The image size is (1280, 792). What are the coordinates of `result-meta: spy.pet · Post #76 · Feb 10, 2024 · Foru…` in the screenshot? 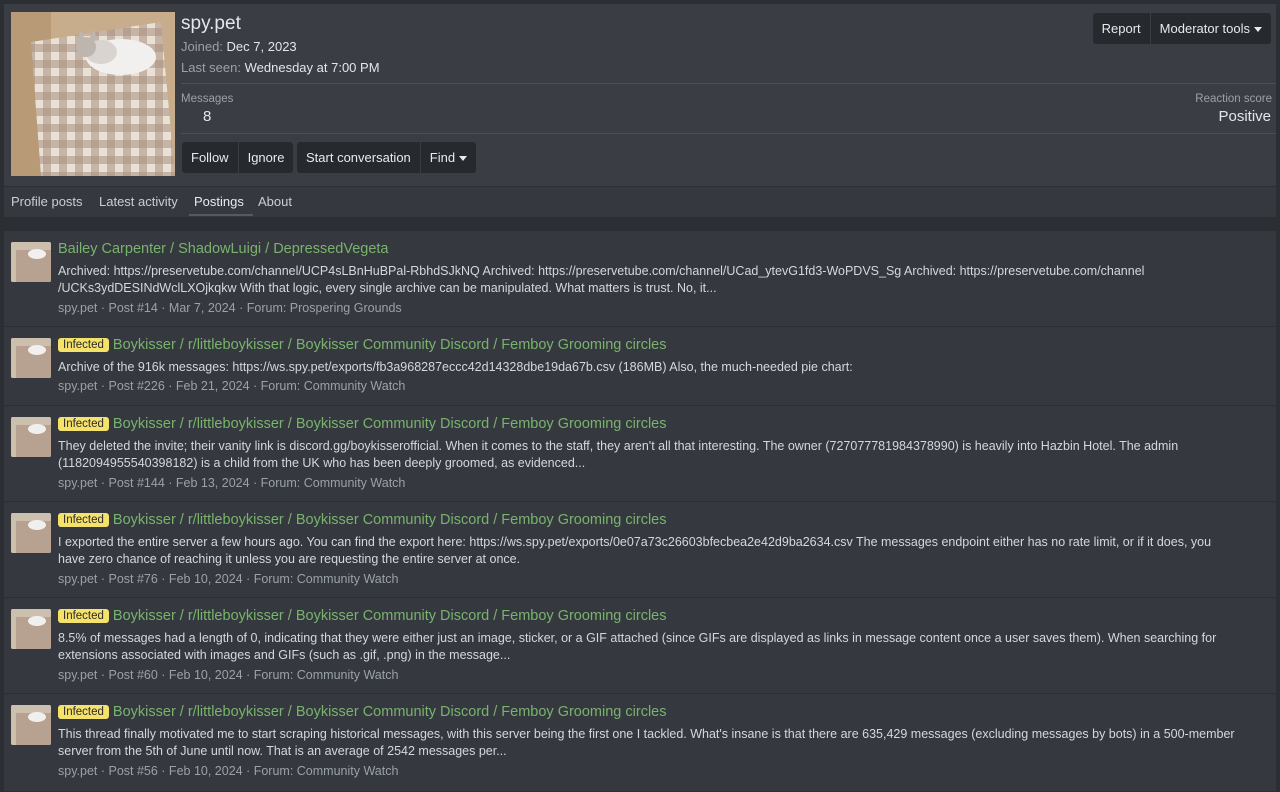 It's located at (228, 579).